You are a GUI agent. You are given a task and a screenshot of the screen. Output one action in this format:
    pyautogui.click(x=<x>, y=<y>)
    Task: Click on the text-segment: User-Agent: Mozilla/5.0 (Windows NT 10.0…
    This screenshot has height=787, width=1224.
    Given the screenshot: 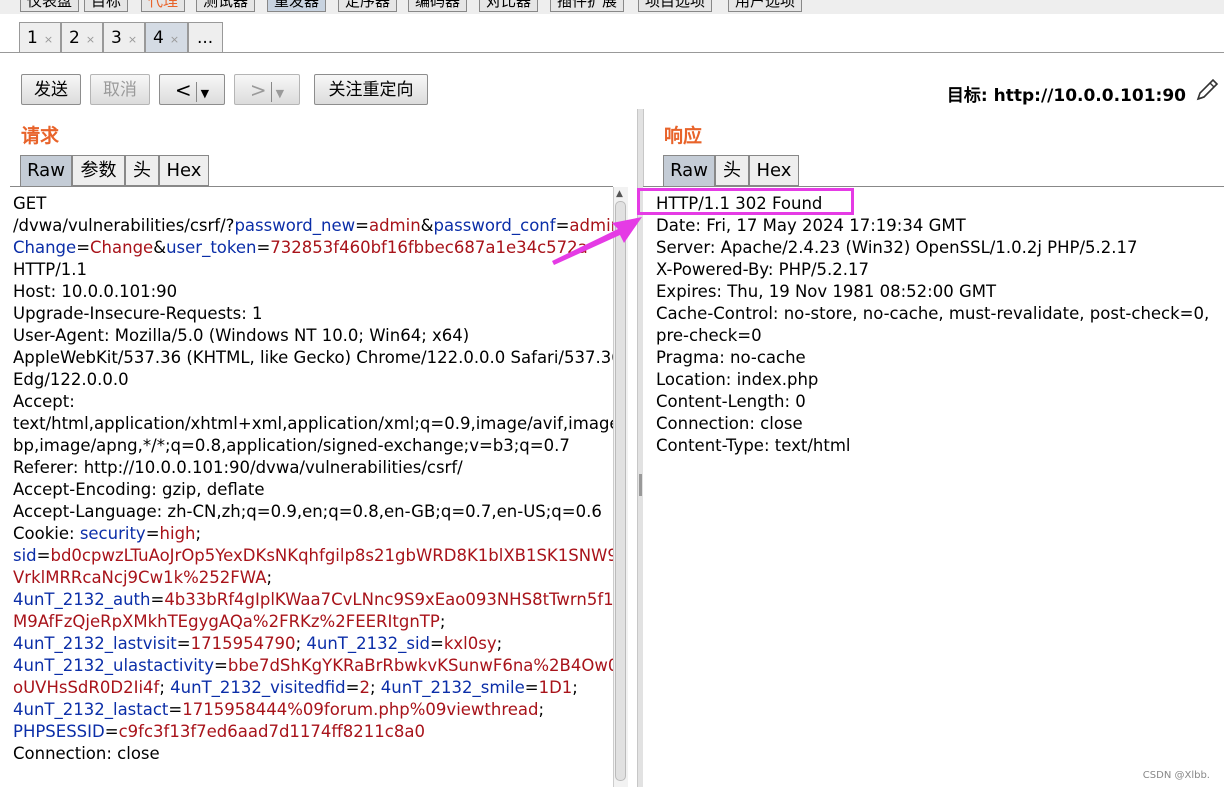 What is the action you would take?
    pyautogui.click(x=241, y=335)
    